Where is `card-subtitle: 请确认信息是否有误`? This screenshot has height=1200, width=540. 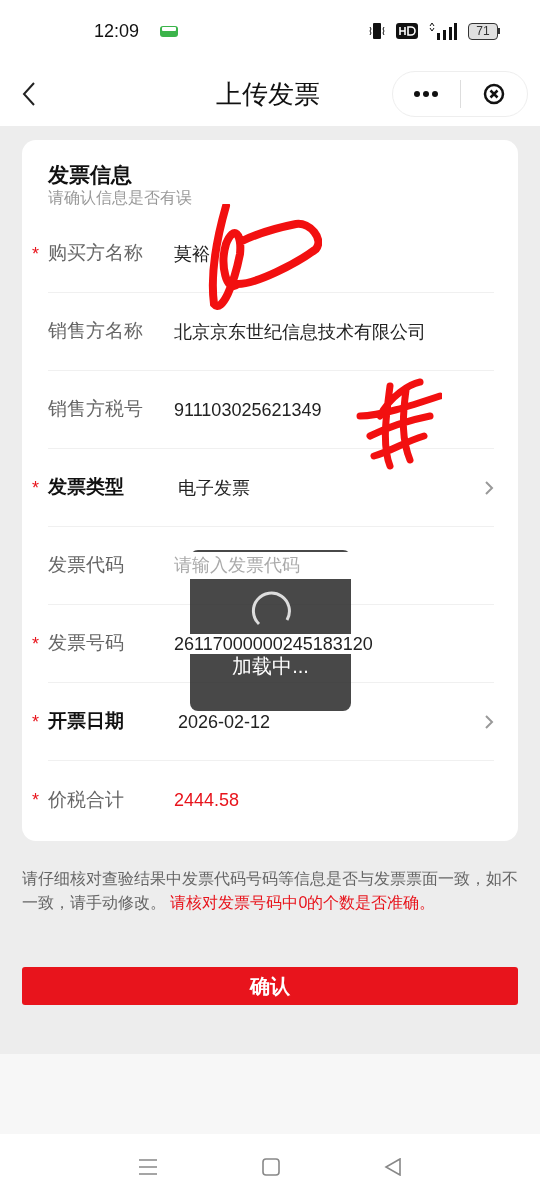 card-subtitle: 请确认信息是否有误 is located at coordinates (120, 198).